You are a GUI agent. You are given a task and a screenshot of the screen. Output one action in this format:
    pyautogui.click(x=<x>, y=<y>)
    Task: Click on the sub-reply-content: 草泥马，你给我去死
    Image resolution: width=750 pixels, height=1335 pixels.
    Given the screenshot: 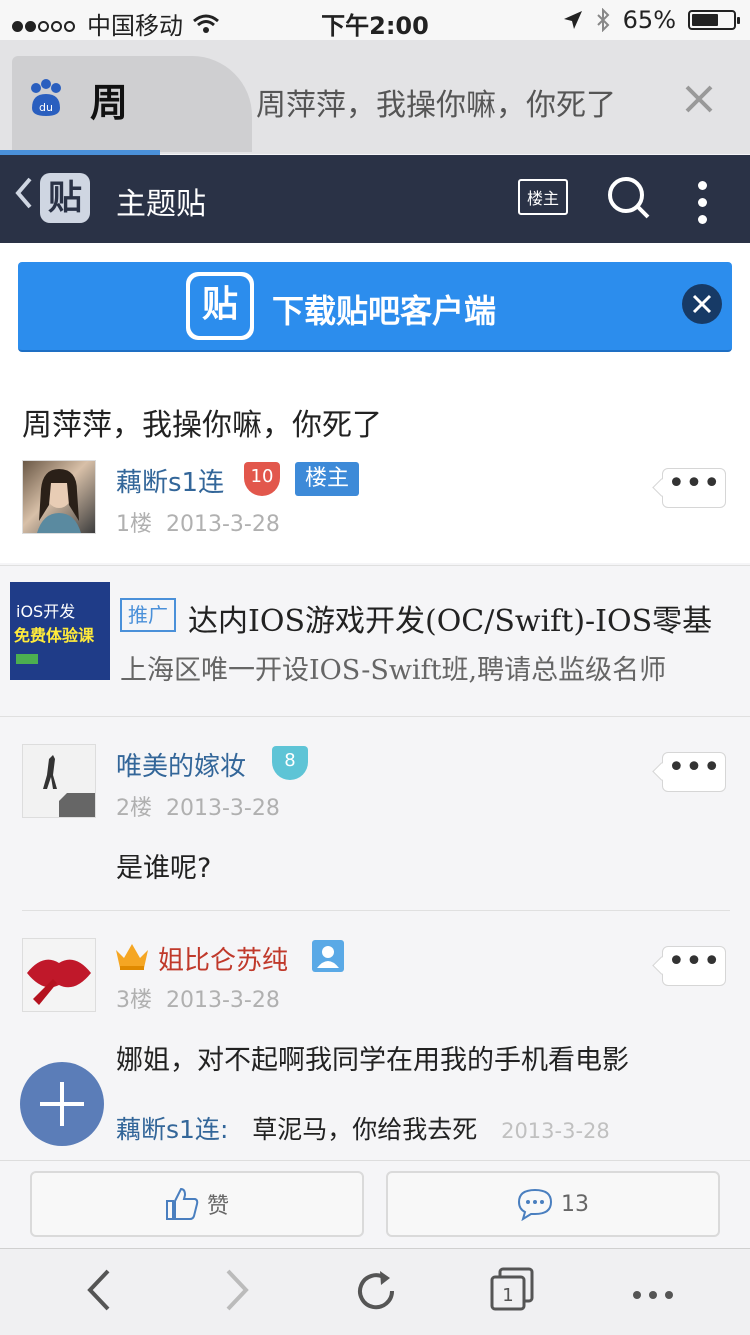 What is the action you would take?
    pyautogui.click(x=365, y=1129)
    